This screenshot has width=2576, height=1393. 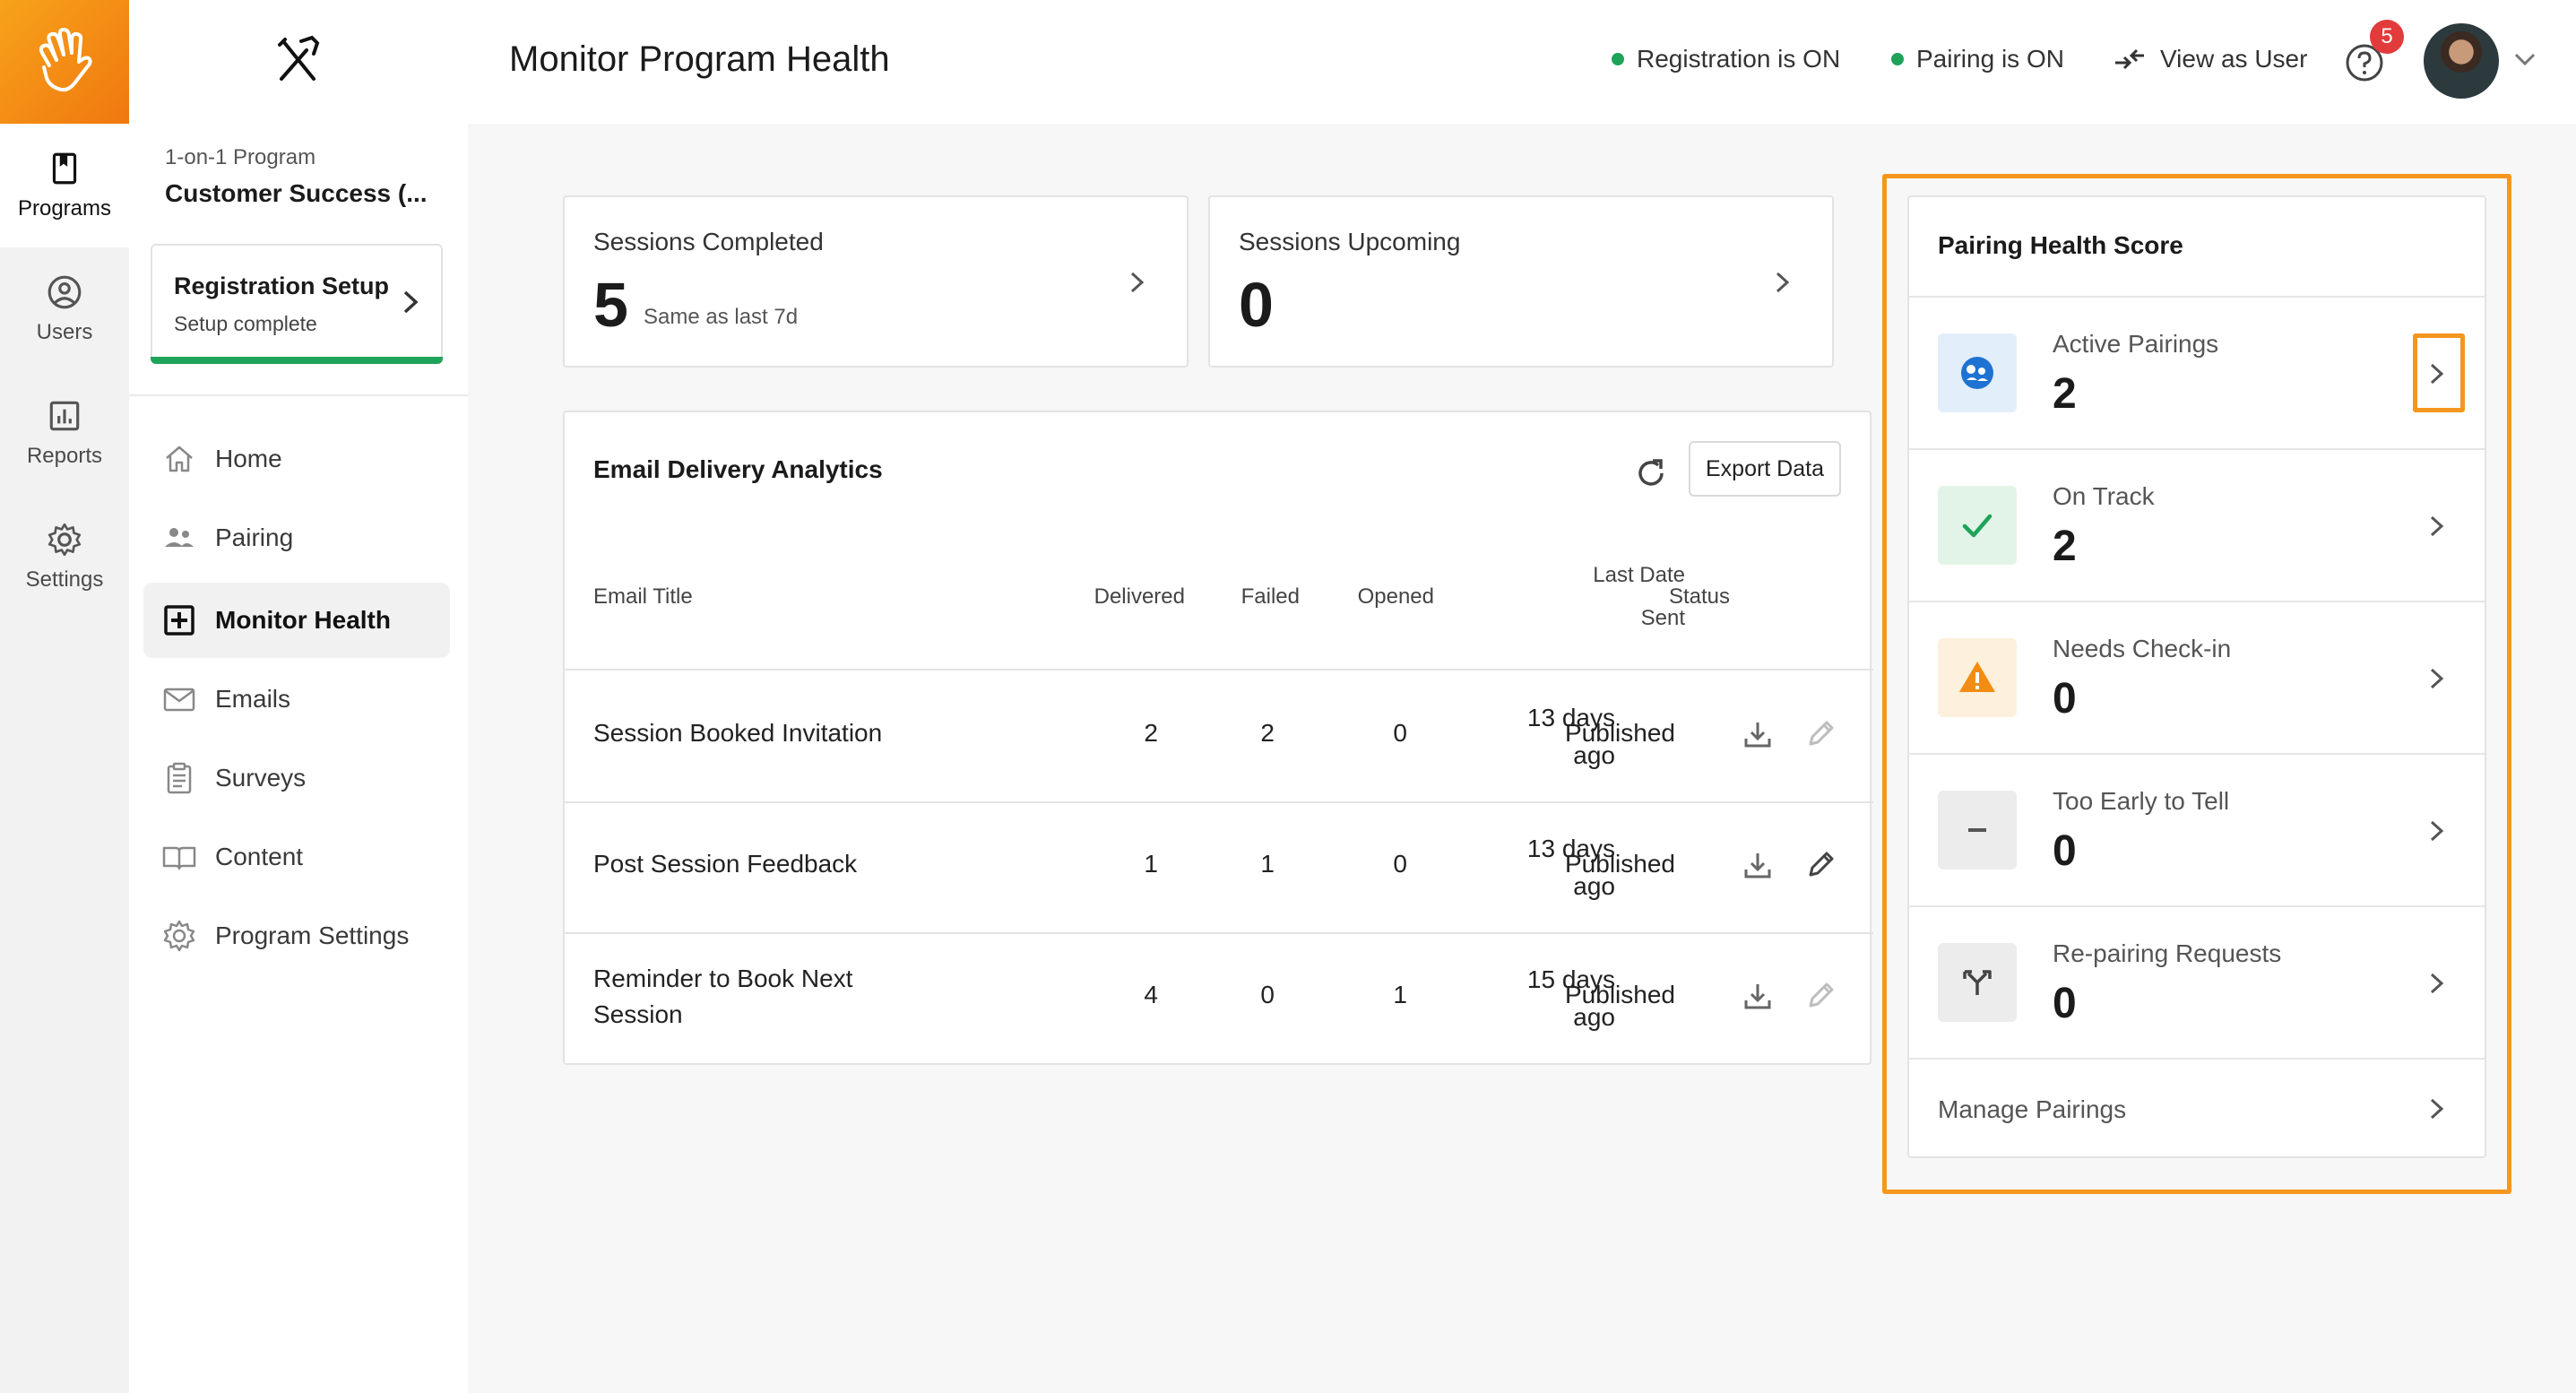 What do you see at coordinates (2197, 981) in the screenshot?
I see `pairing-health-item-re-pairing-requests: Re-pairing Requests 0` at bounding box center [2197, 981].